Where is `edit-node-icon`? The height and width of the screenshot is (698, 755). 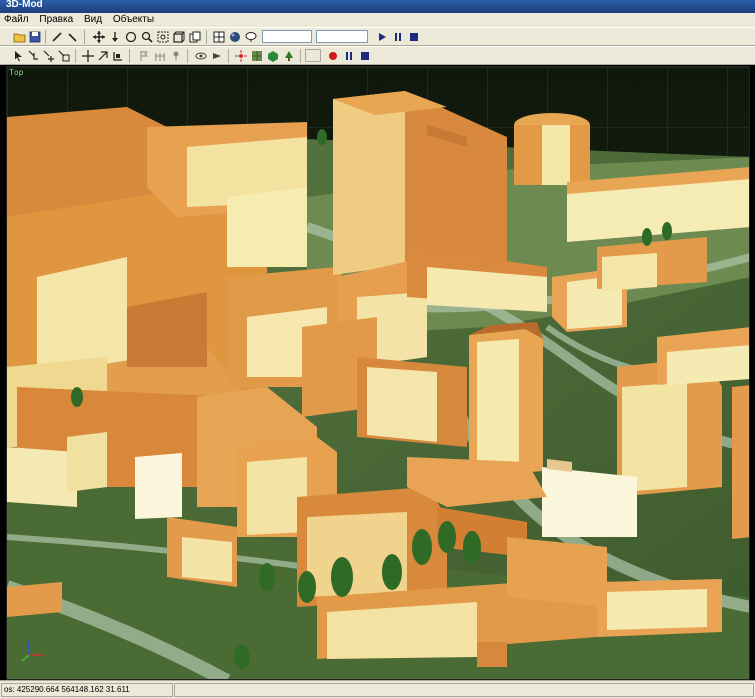 edit-node-icon is located at coordinates (34, 56).